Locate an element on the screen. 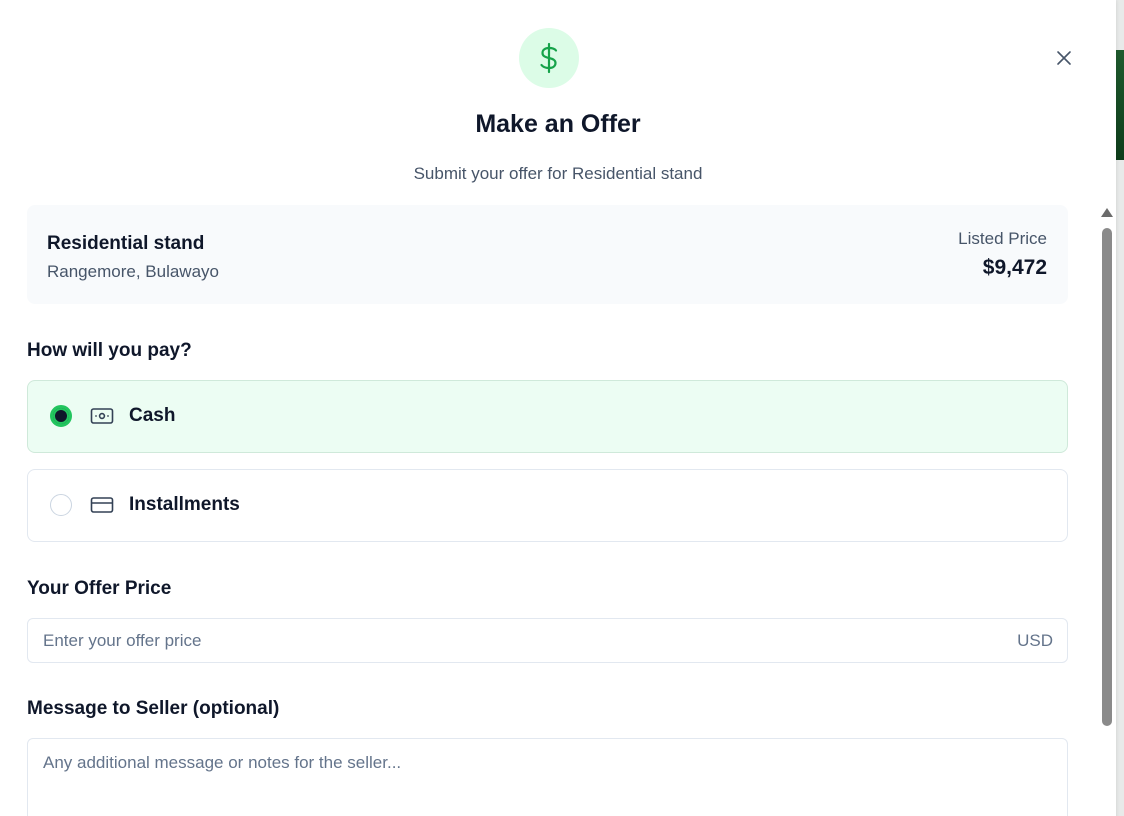 This screenshot has height=816, width=1124. dollar-icon is located at coordinates (549, 58).